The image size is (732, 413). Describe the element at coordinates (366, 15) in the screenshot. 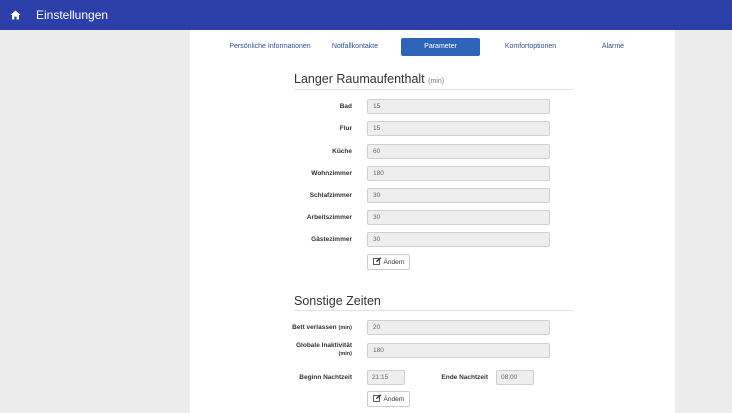

I see `app-header: Einstellungen` at that location.